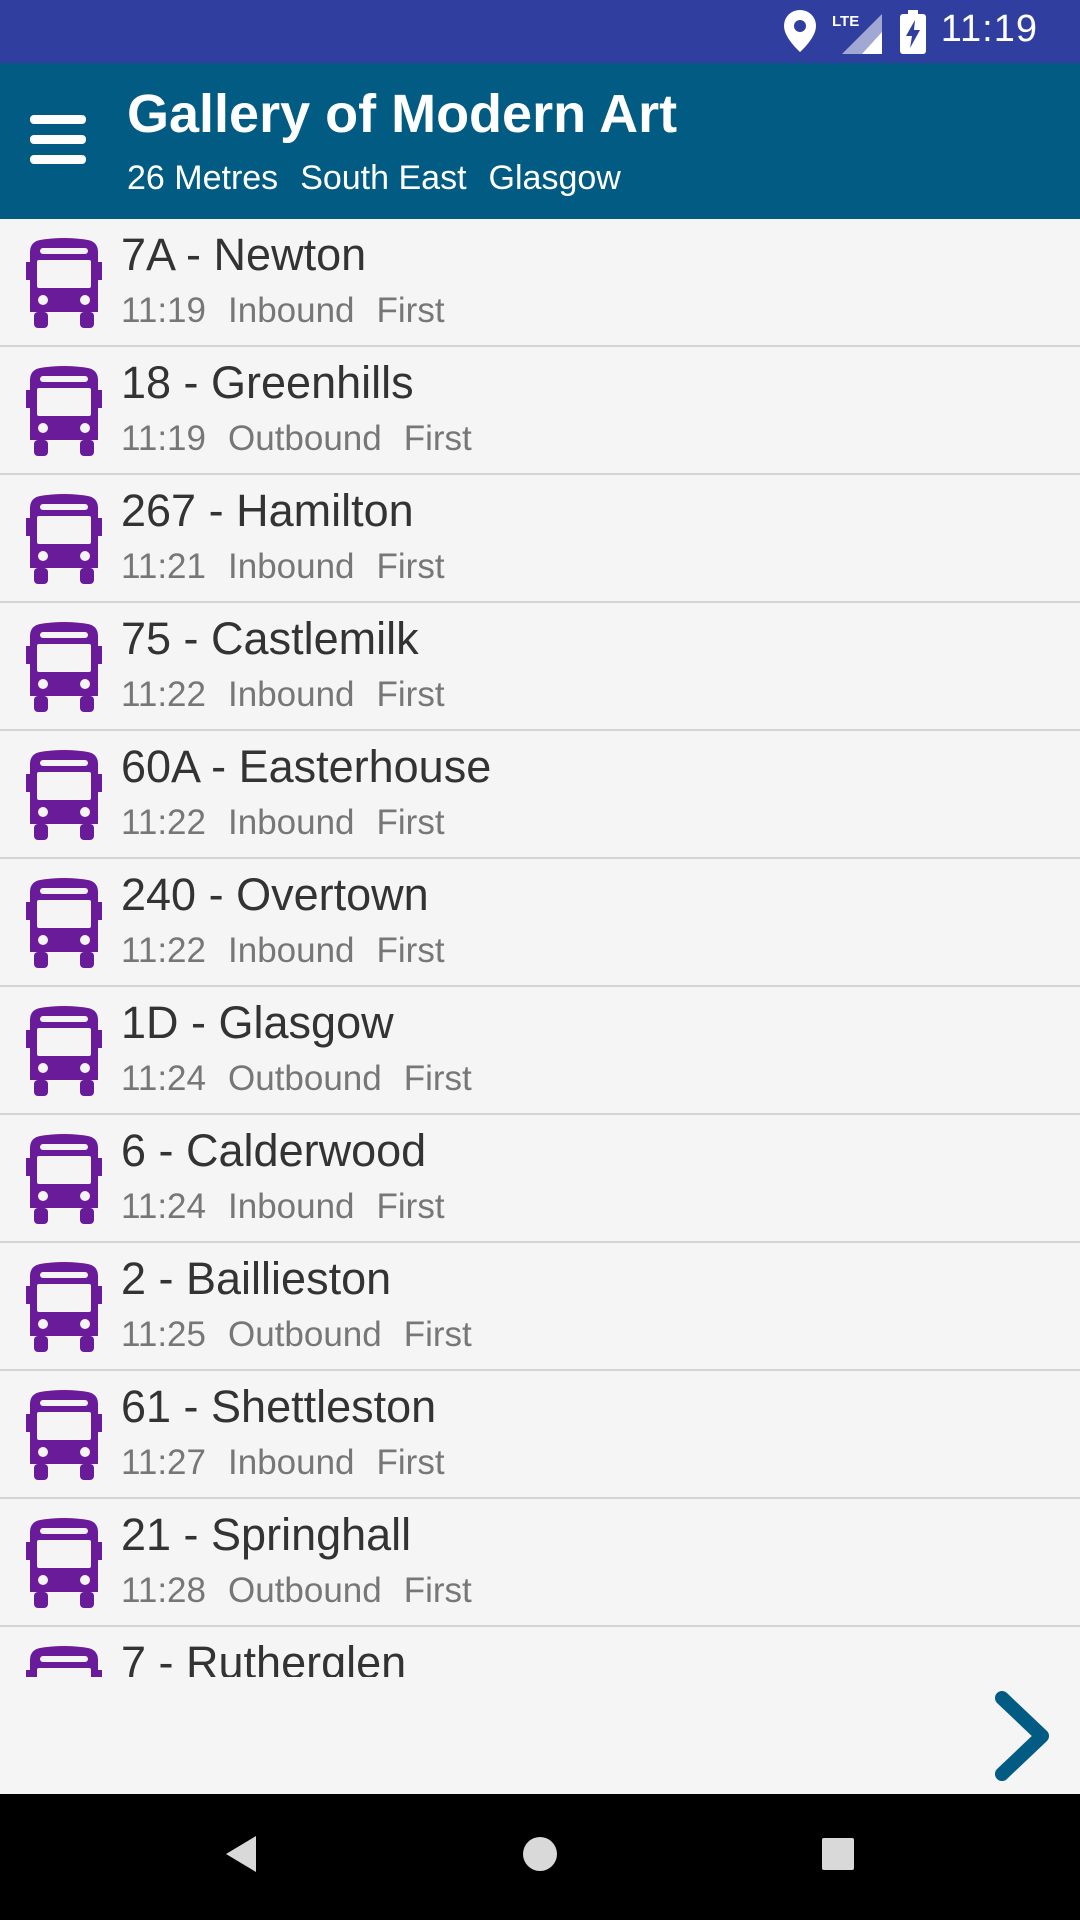 Image resolution: width=1080 pixels, height=1920 pixels. Describe the element at coordinates (540, 1854) in the screenshot. I see `home-icon` at that location.